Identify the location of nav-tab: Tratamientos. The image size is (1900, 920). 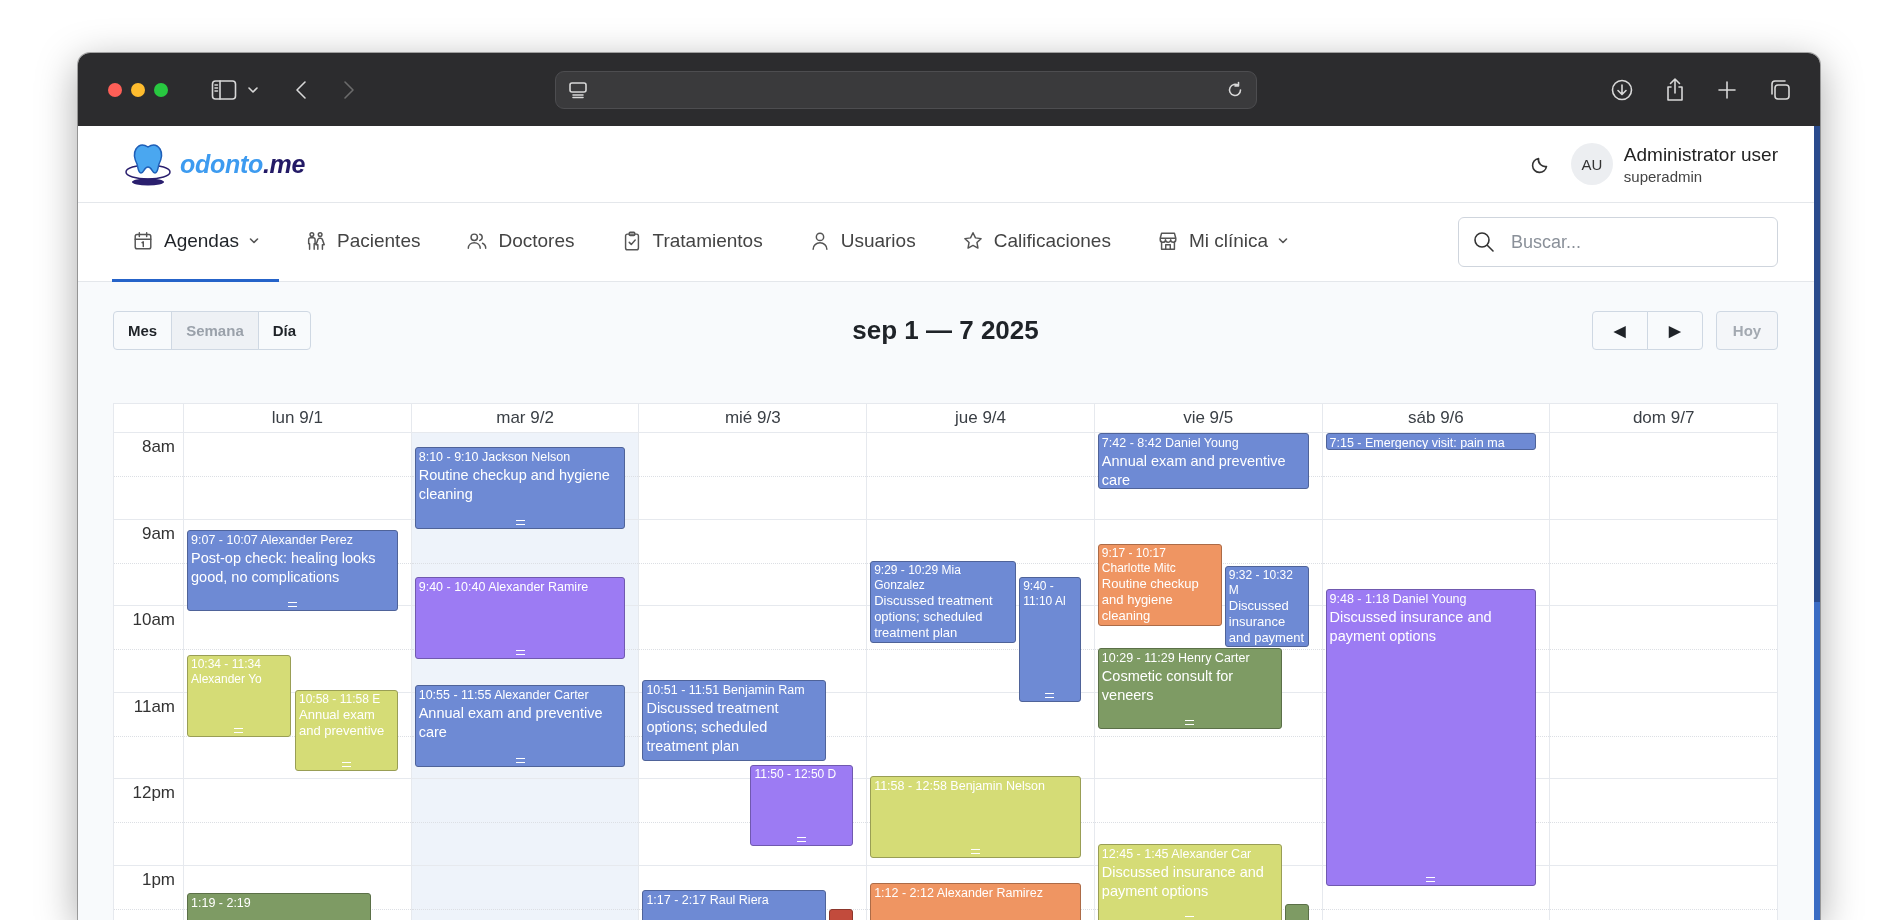
(691, 242).